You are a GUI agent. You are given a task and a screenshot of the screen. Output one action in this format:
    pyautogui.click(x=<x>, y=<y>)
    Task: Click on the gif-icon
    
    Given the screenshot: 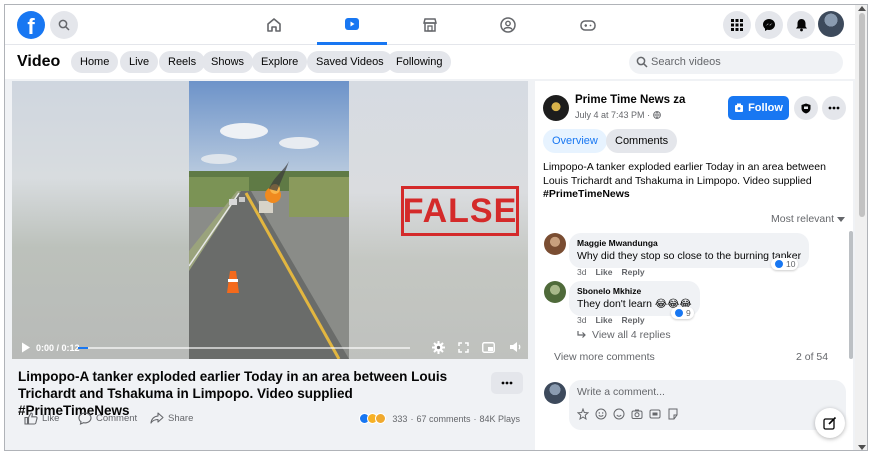 What is the action you would take?
    pyautogui.click(x=655, y=414)
    